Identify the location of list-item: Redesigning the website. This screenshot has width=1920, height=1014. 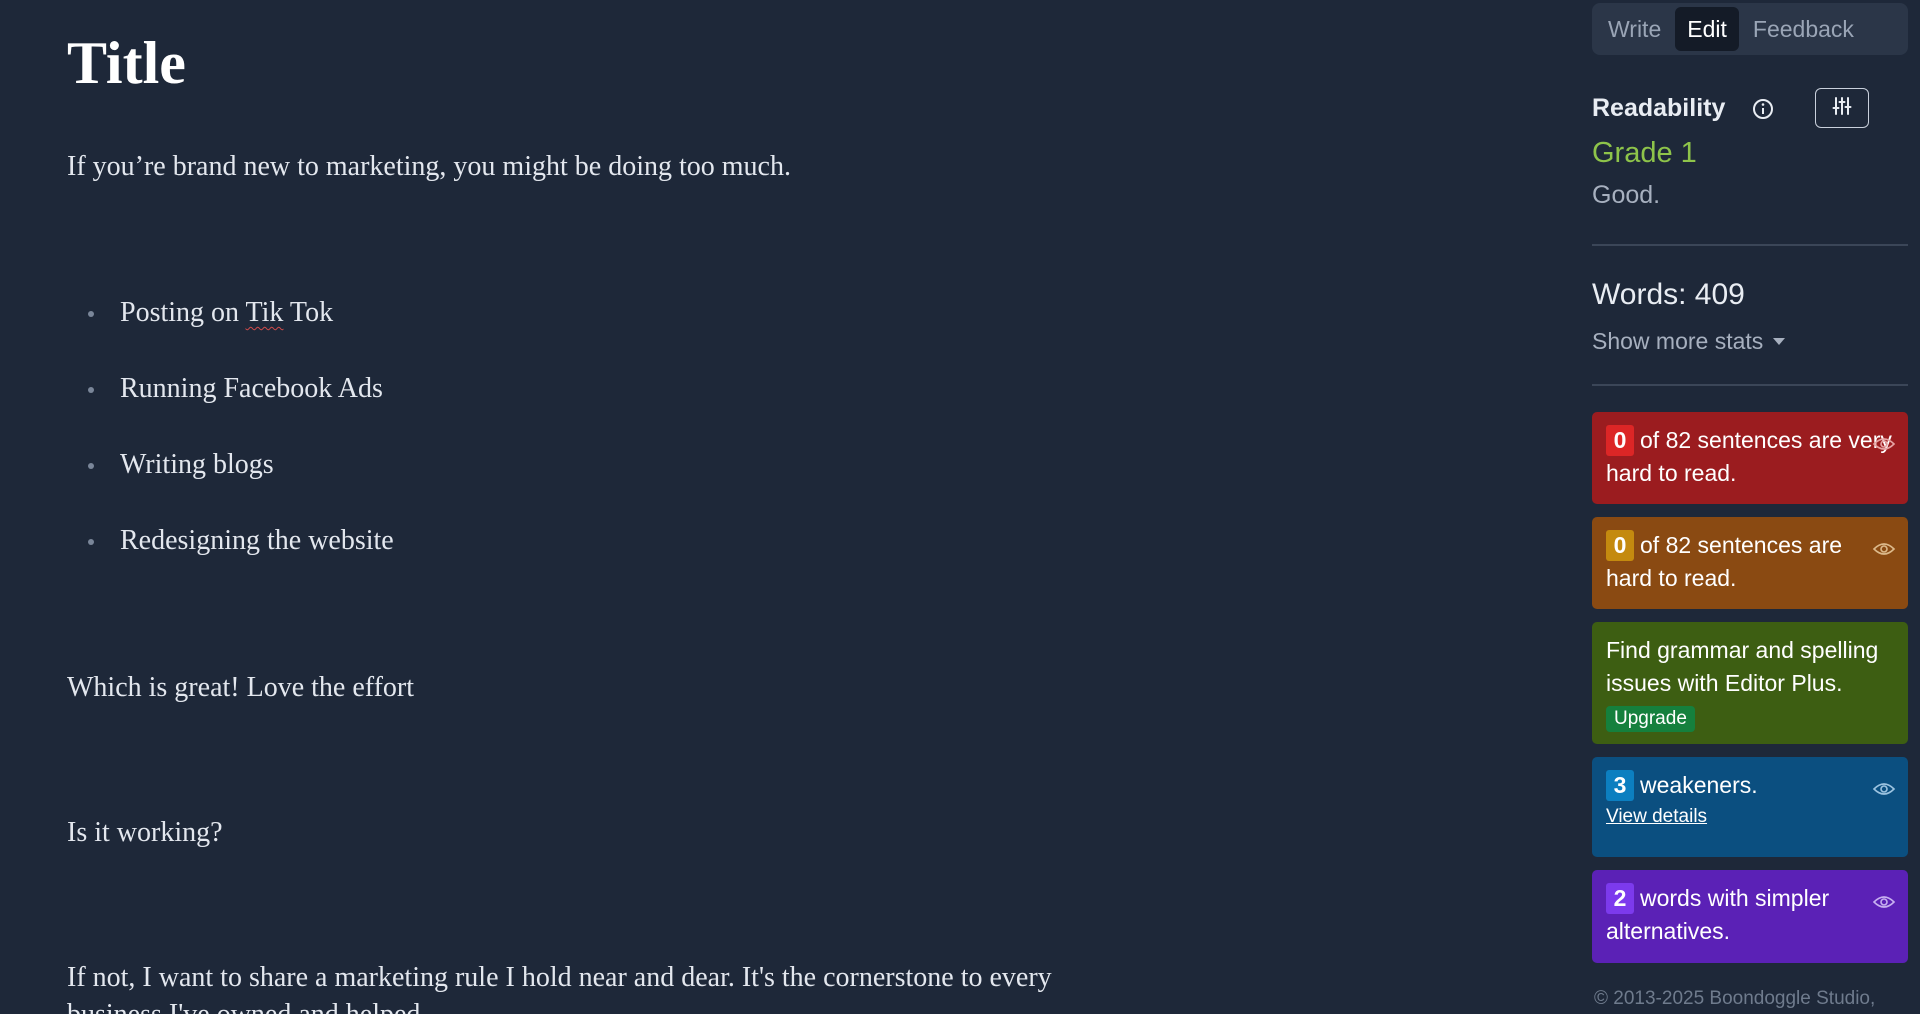
(230, 560).